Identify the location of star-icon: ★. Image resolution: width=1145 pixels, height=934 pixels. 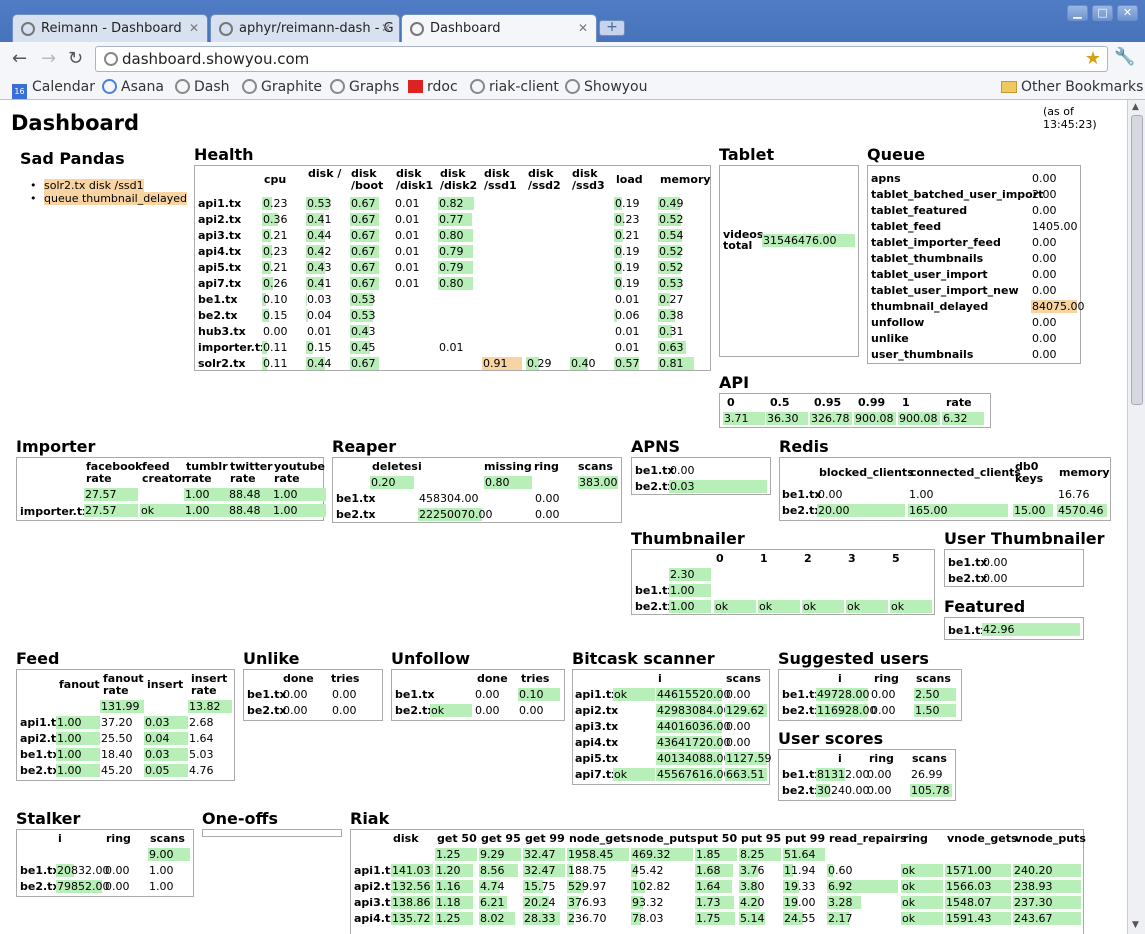
(1093, 58).